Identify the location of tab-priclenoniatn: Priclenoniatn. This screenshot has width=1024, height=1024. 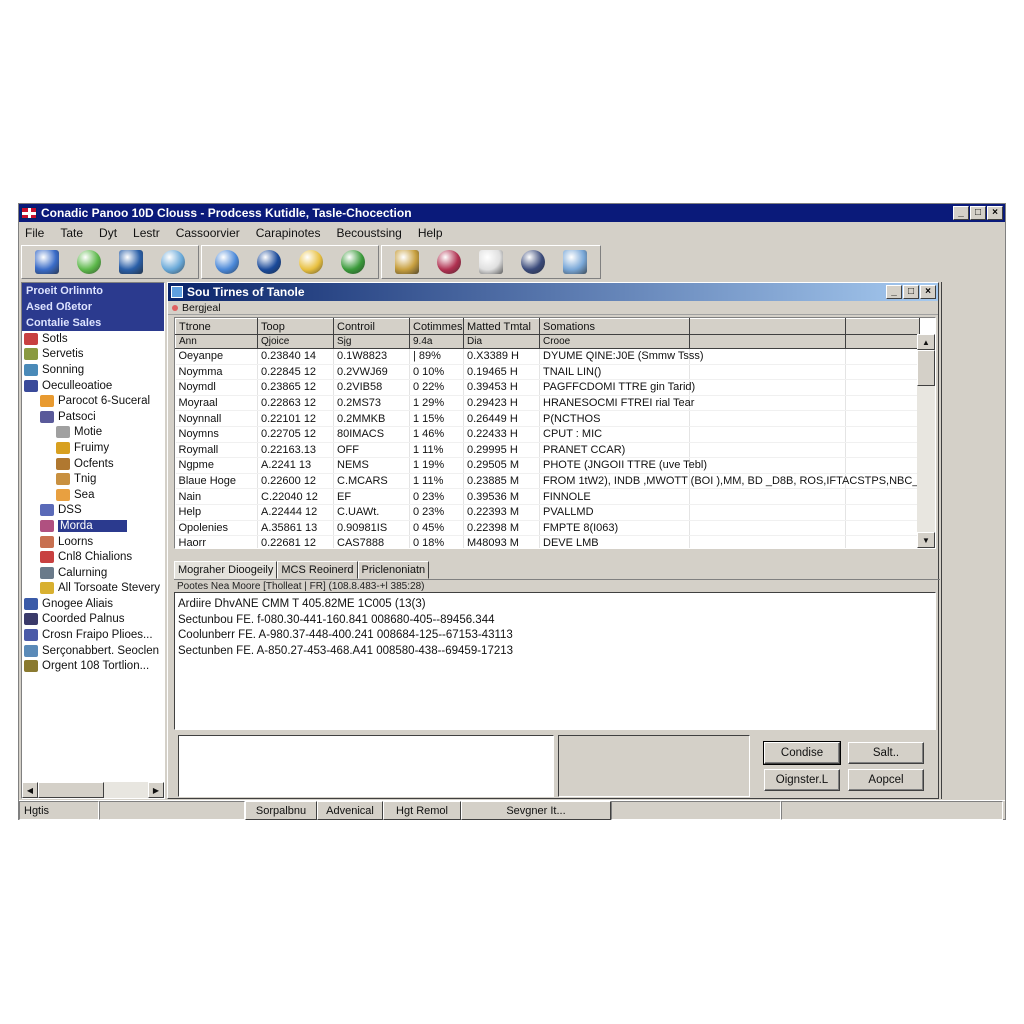
(393, 570).